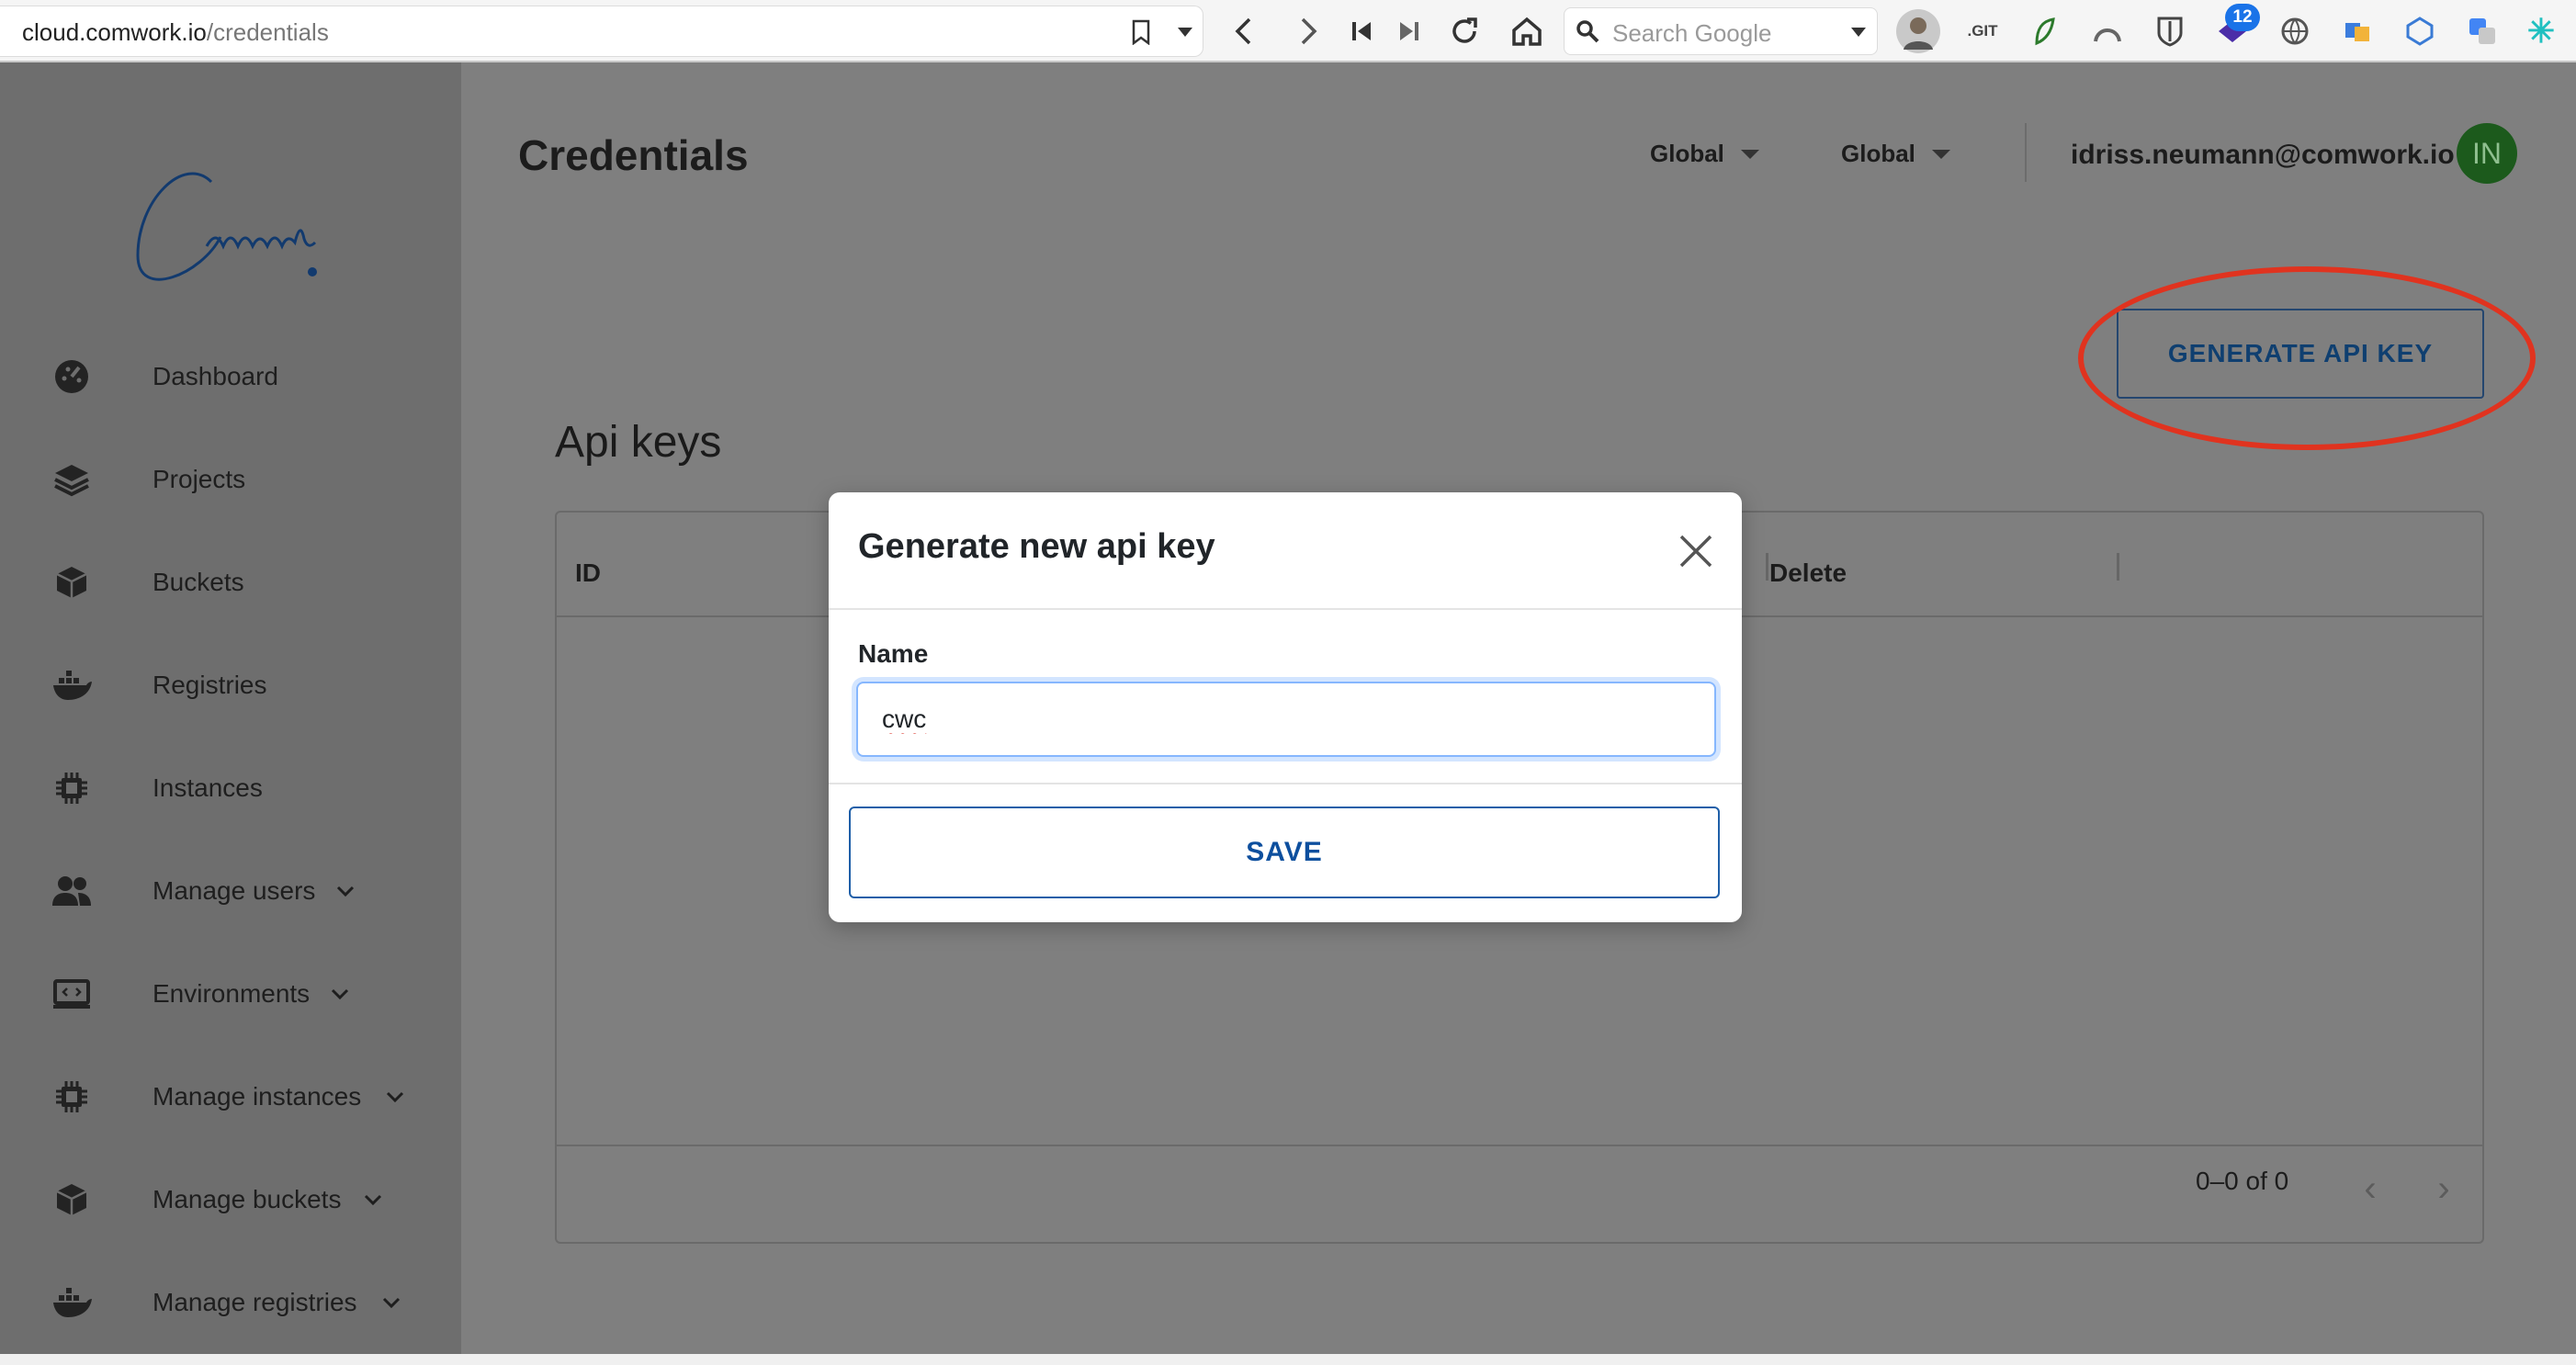  I want to click on bottom-strip, so click(1288, 1359).